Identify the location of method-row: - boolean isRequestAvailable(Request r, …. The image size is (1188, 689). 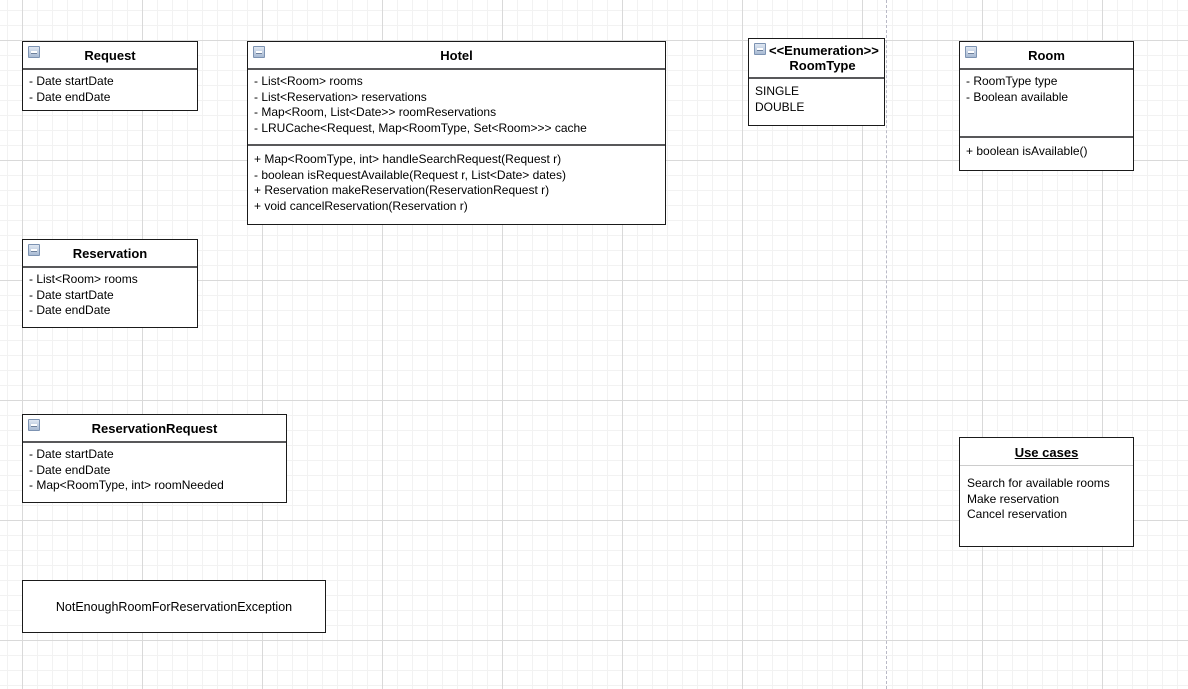
(410, 174).